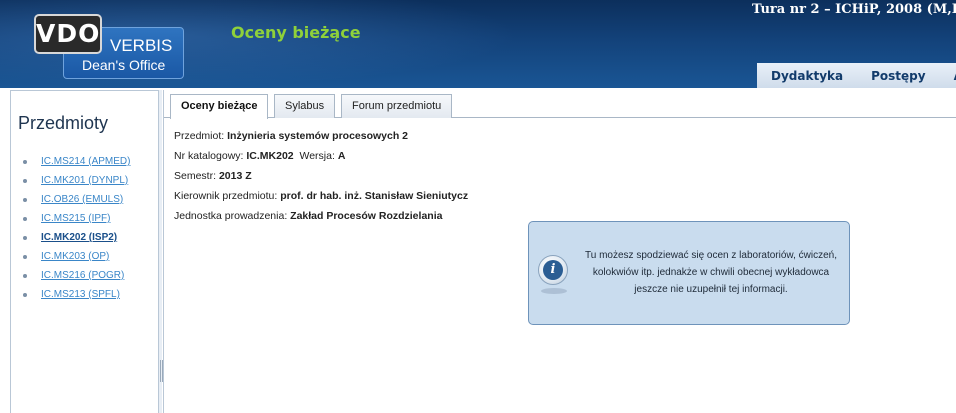 The height and width of the screenshot is (413, 956). I want to click on subject-value: Inżynieria systemów procesowych 2, so click(318, 136).